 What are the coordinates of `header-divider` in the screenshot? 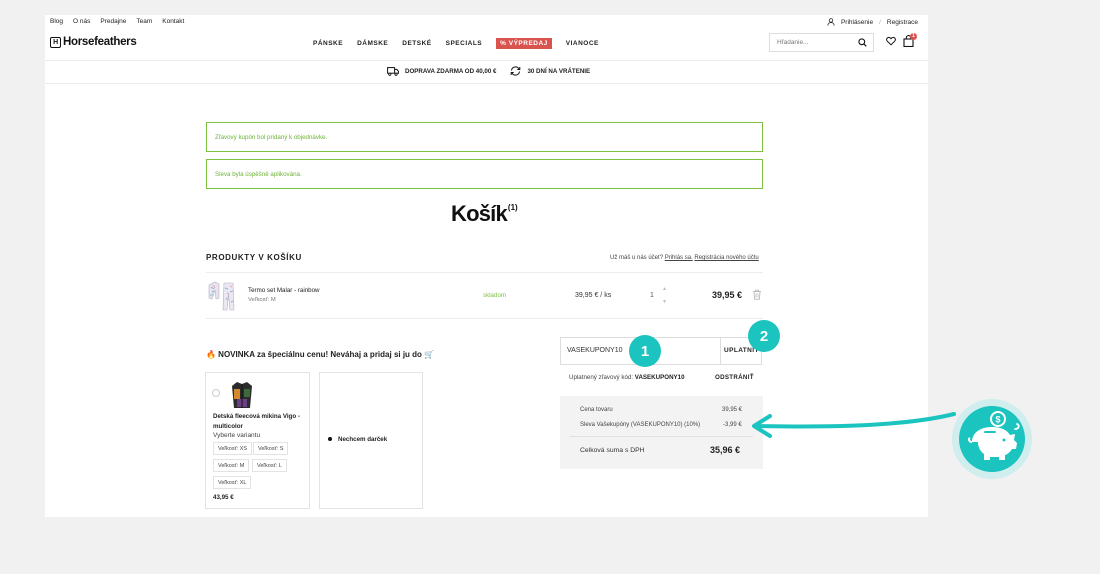 It's located at (486, 60).